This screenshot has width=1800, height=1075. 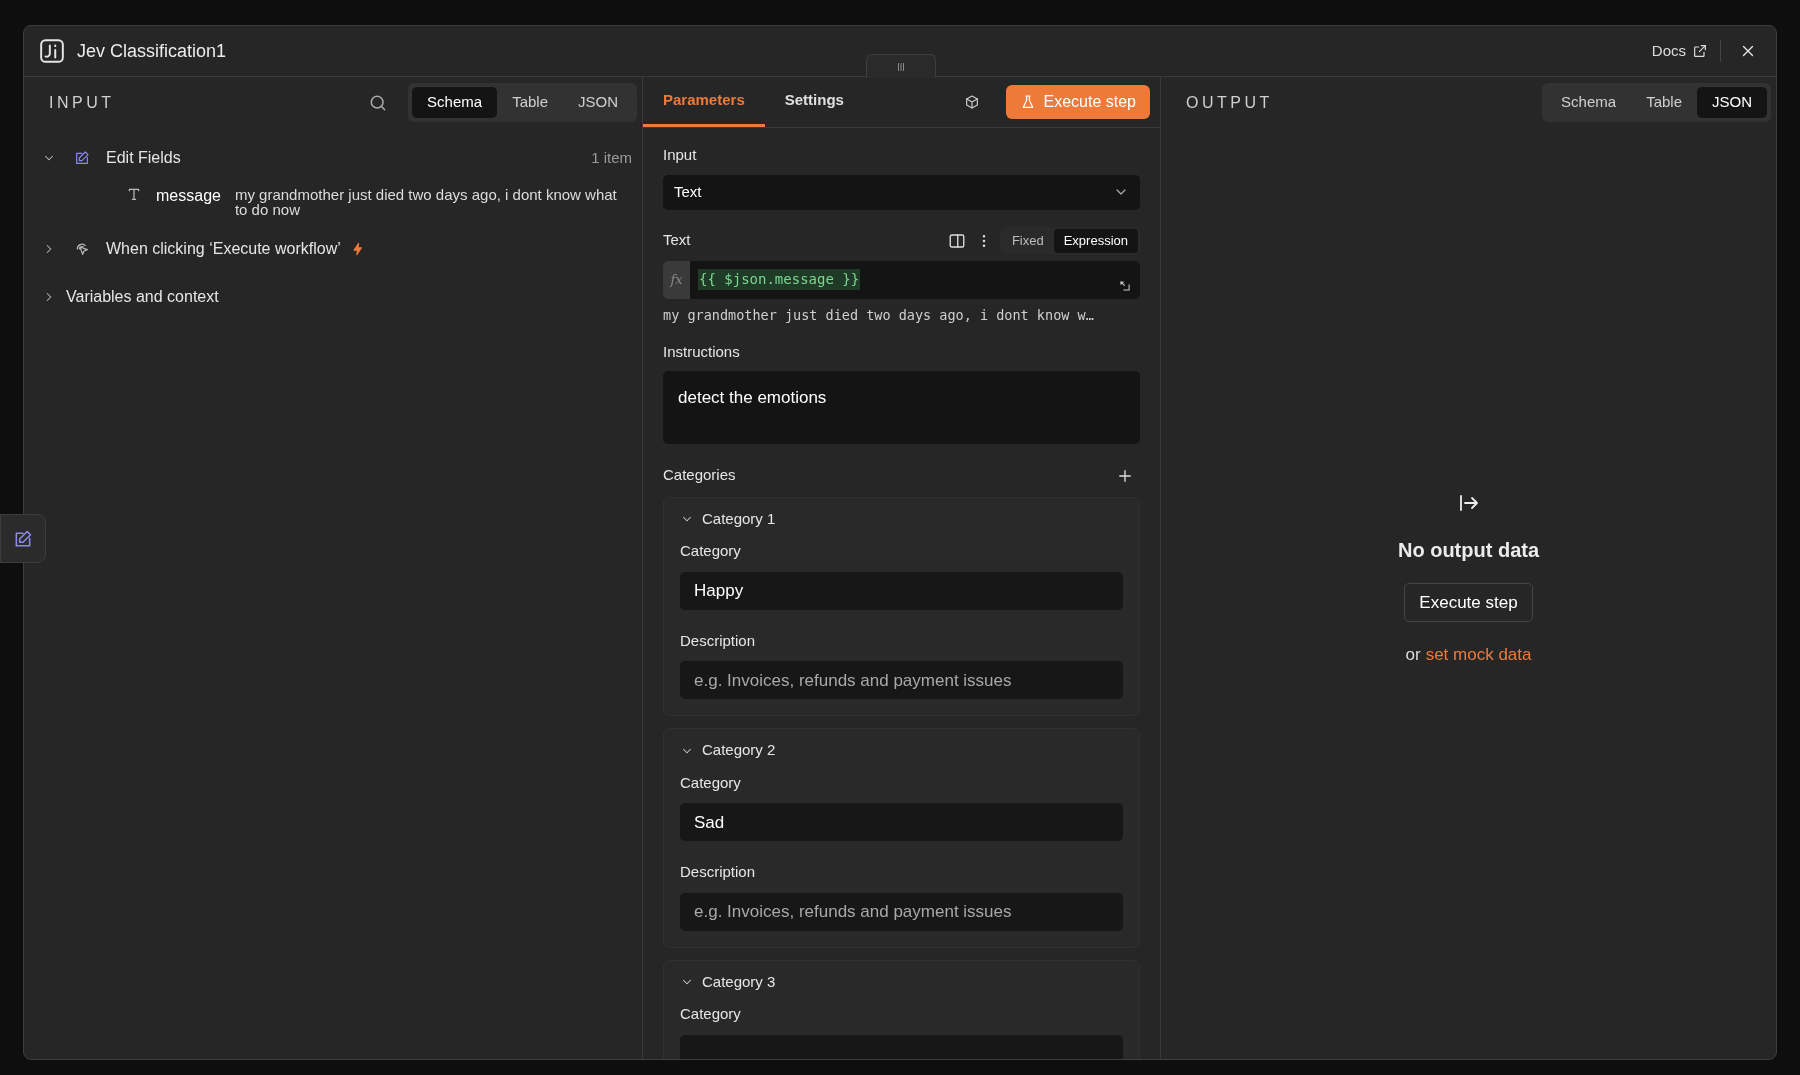 What do you see at coordinates (82, 102) in the screenshot?
I see `panel-heading: INPUT` at bounding box center [82, 102].